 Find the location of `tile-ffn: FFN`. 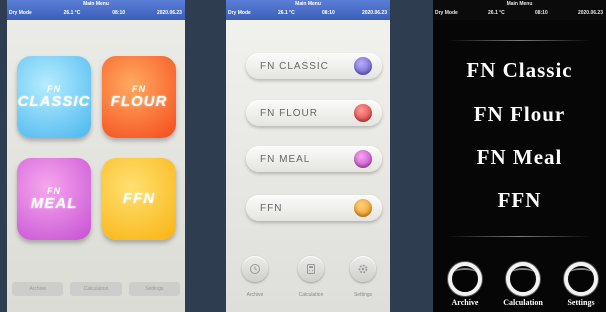

tile-ffn: FFN is located at coordinates (139, 199).